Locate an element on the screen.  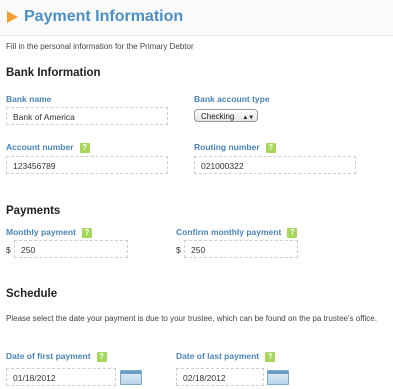
account-number-label-text: Account number is located at coordinates (40, 147).